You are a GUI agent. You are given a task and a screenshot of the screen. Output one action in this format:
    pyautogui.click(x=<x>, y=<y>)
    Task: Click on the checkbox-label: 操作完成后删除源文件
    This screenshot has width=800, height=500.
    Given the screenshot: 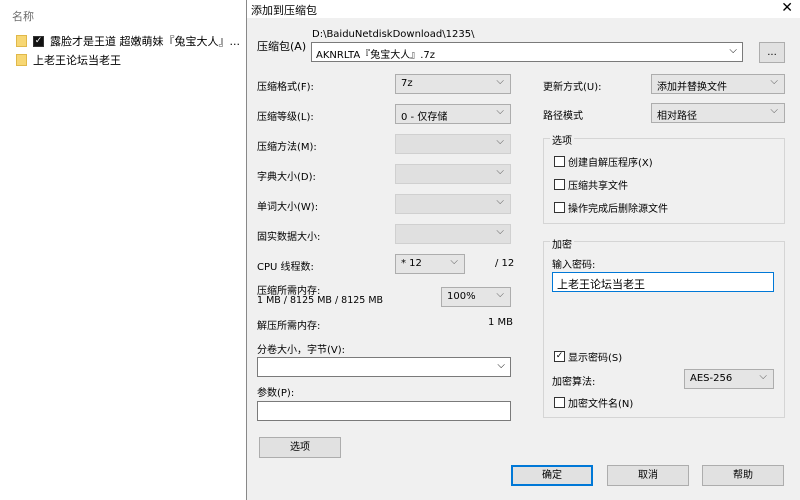 What is the action you would take?
    pyautogui.click(x=618, y=209)
    